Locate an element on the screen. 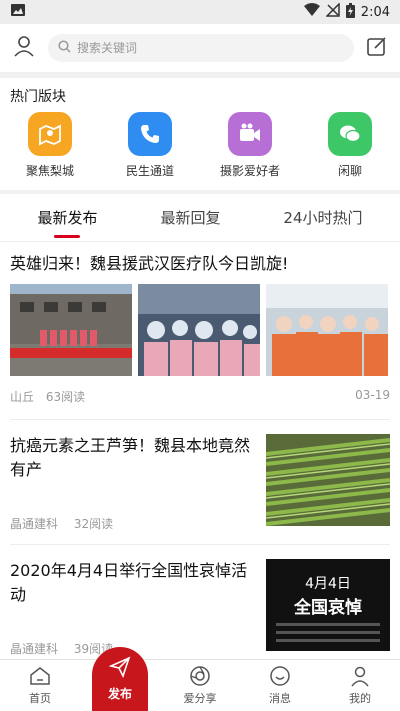  camera-icon is located at coordinates (250, 134).